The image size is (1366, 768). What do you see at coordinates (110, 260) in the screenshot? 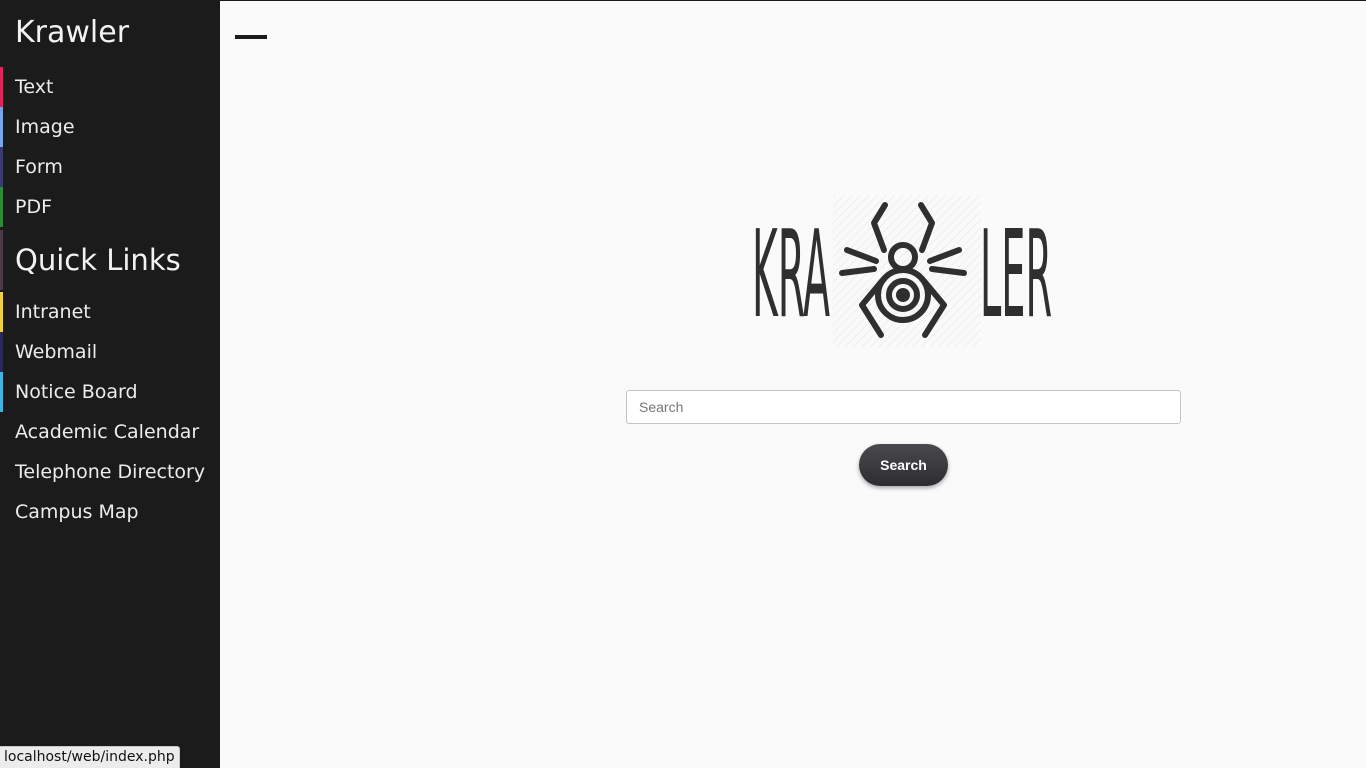
I see `quick-links-heading: Quick Links` at bounding box center [110, 260].